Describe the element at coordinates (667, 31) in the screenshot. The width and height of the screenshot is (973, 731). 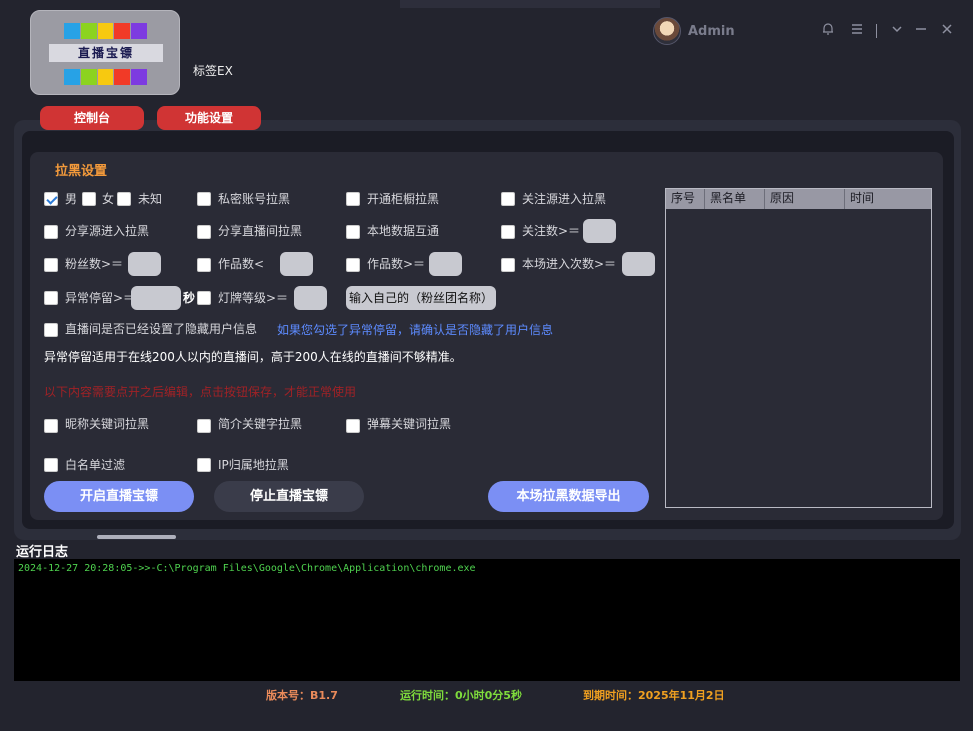
I see `avatar` at that location.